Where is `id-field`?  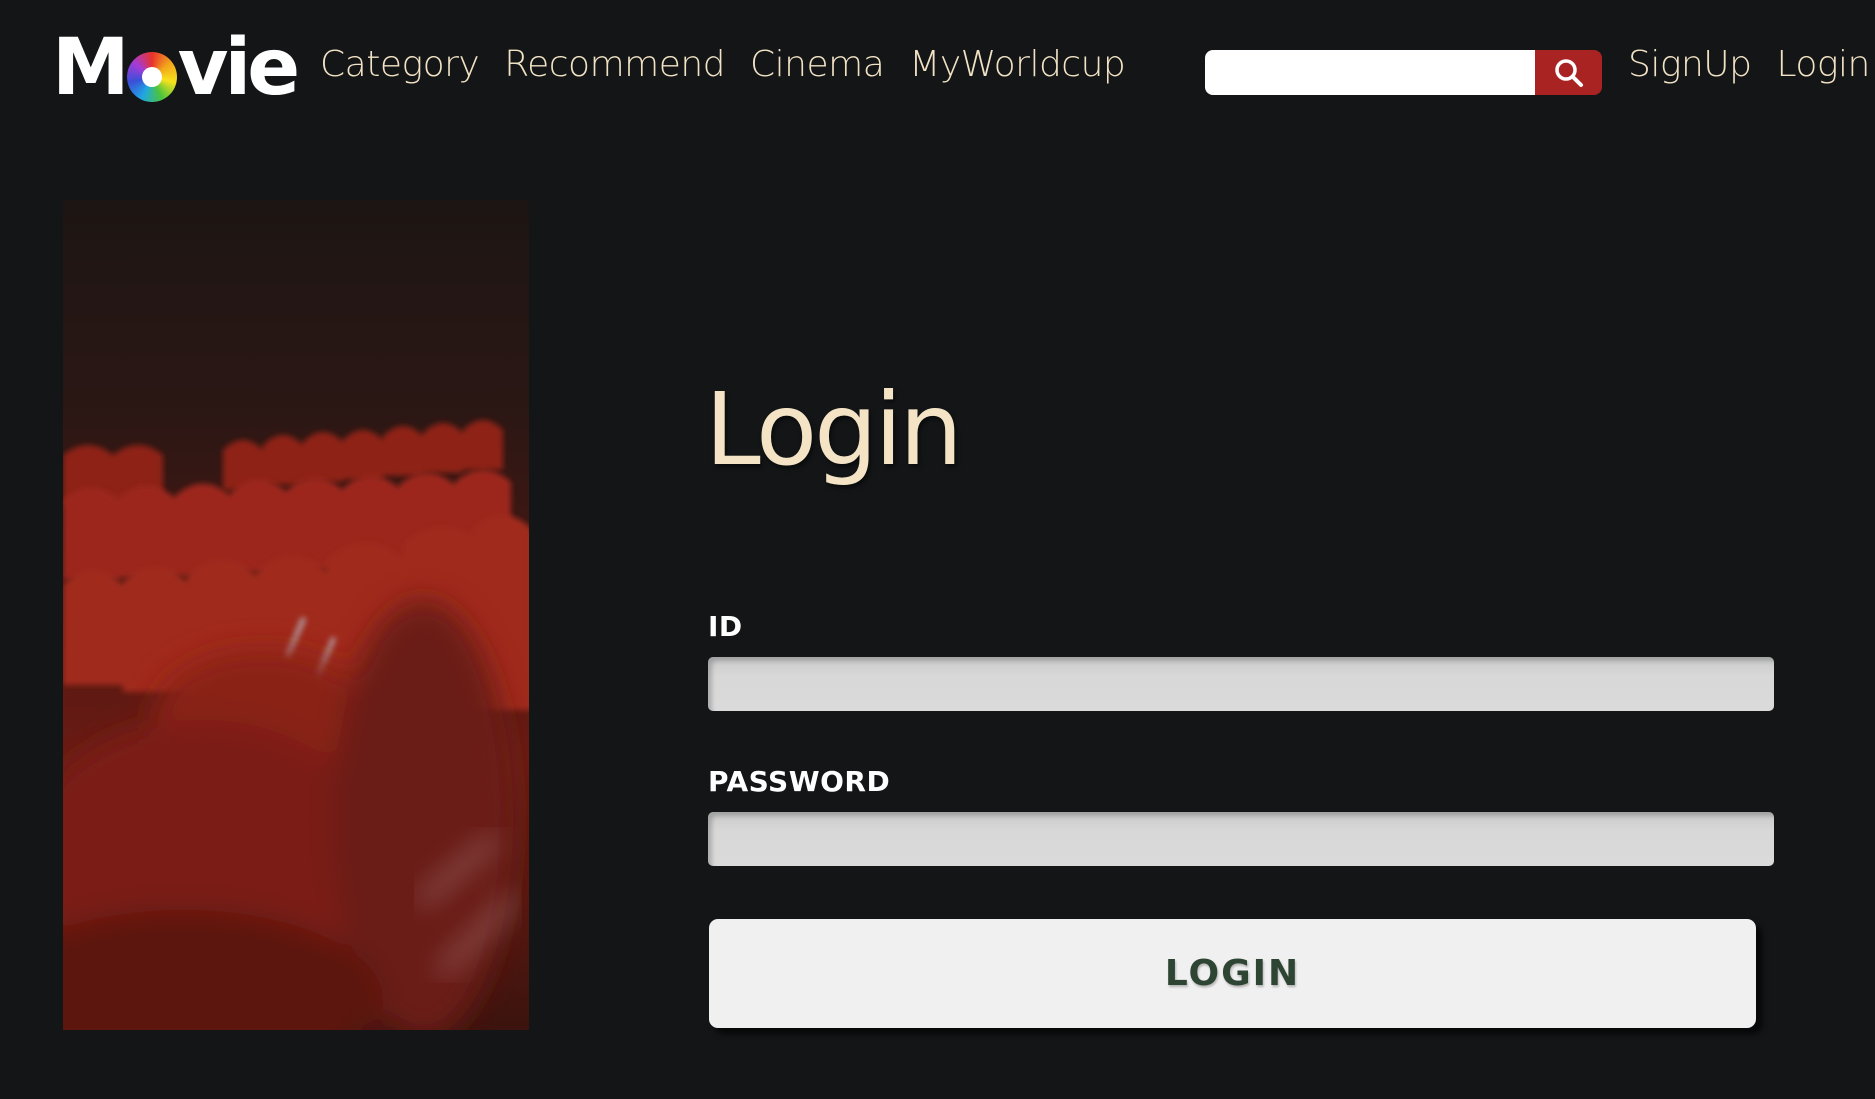
id-field is located at coordinates (1241, 684).